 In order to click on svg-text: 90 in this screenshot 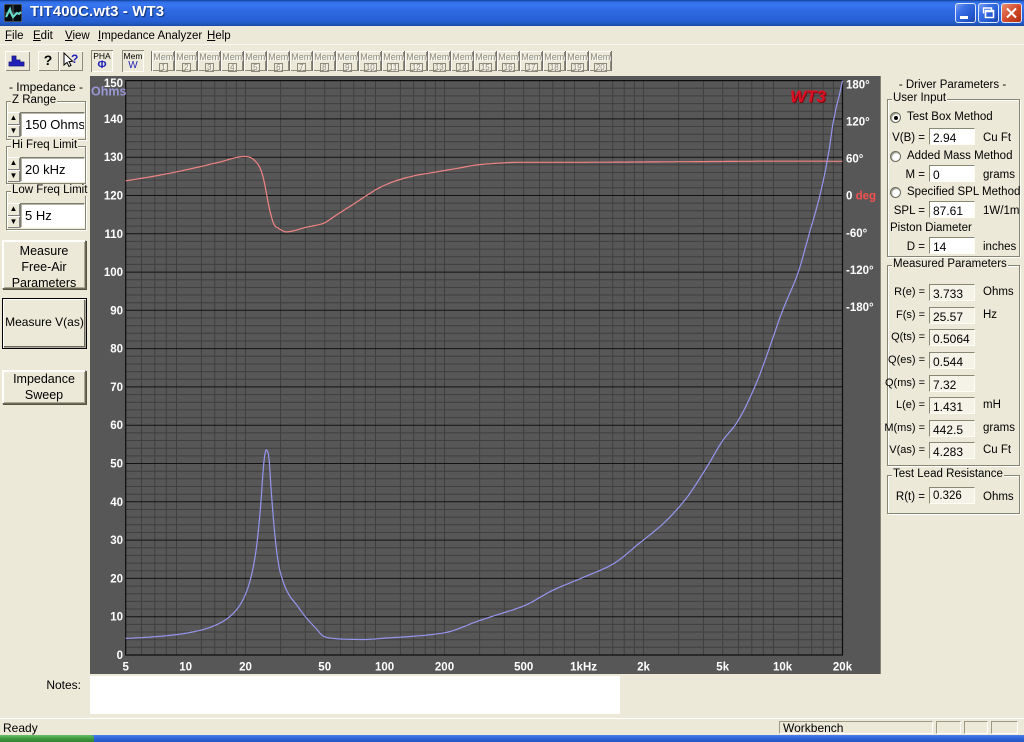, I will do `click(116, 311)`.